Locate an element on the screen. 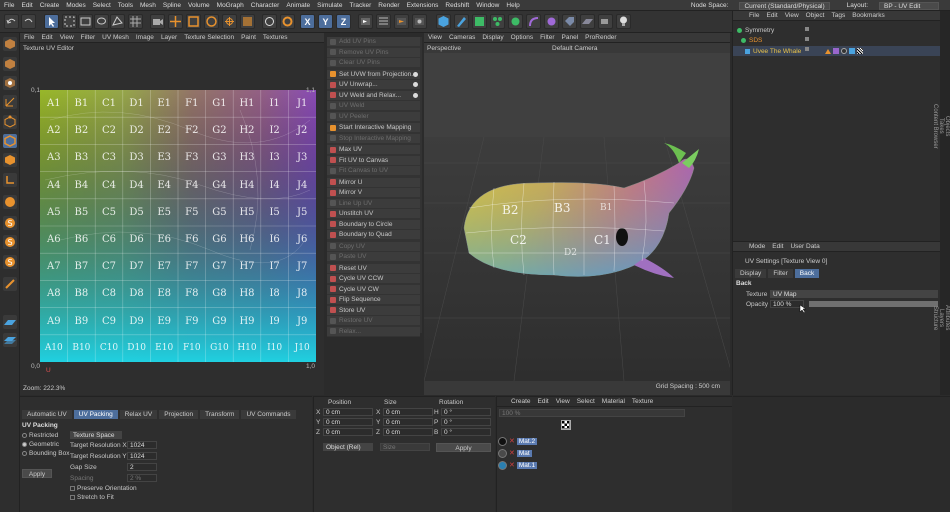 This screenshot has height=512, width=950. uv-editor-menu-paint: Paint is located at coordinates (248, 37).